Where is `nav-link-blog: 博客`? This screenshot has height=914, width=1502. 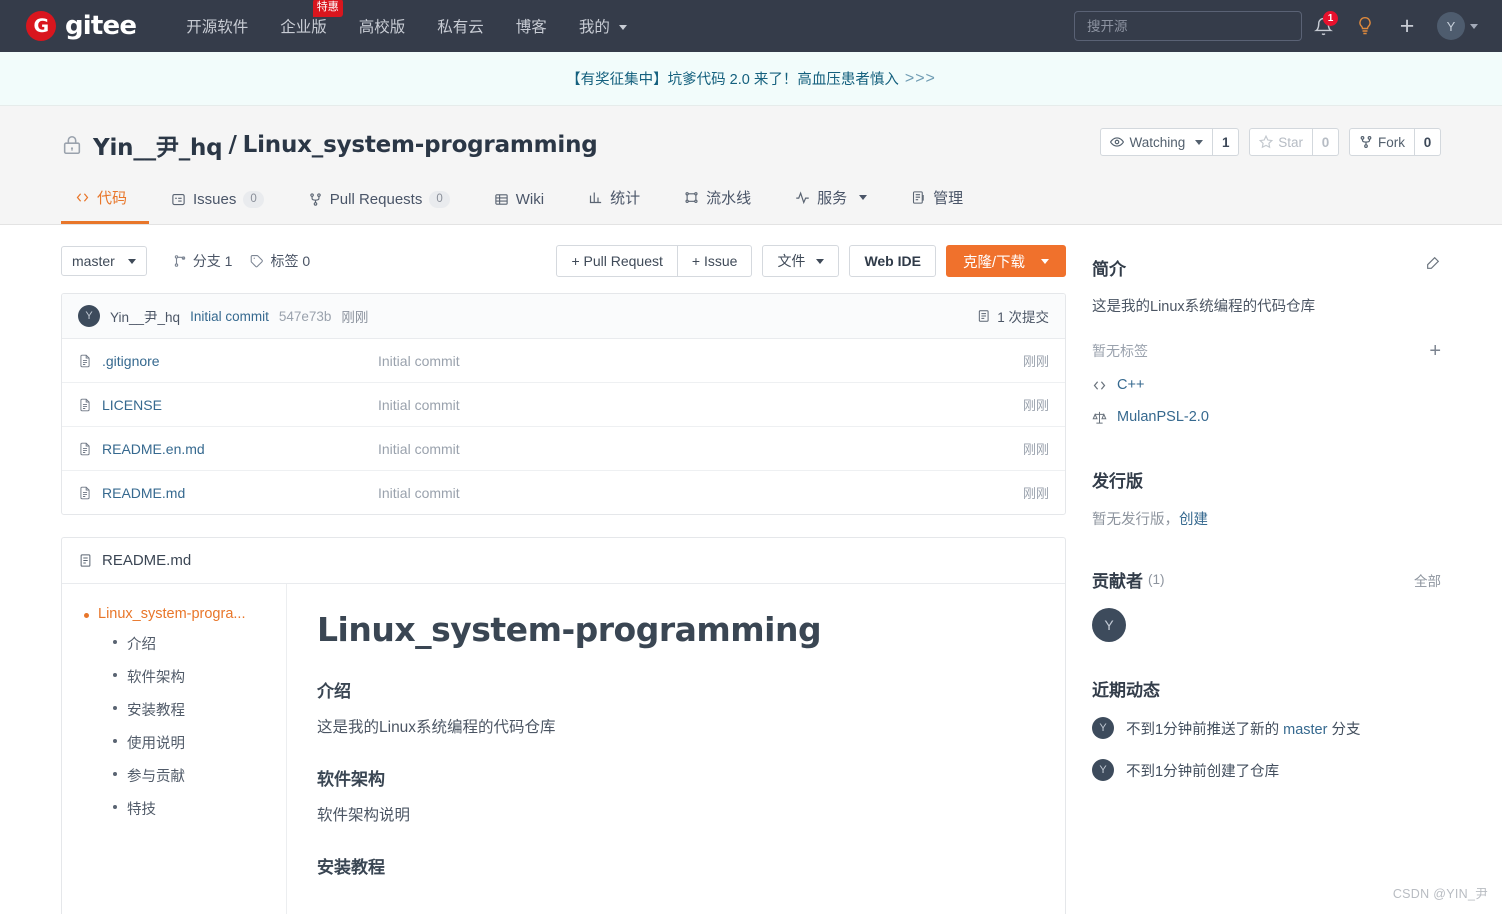
nav-link-blog: 博客 is located at coordinates (531, 26).